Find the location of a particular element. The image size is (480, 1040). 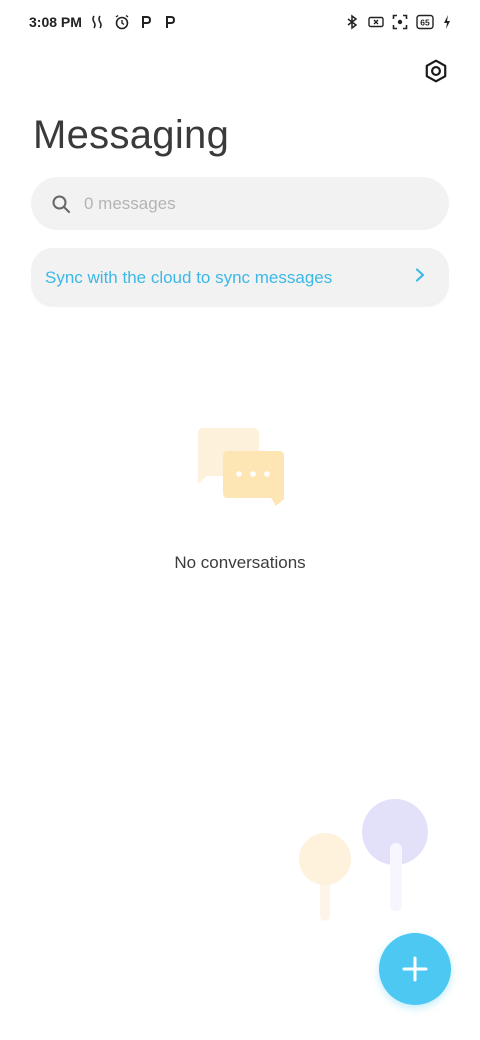

battery-level: 65 is located at coordinates (425, 23).